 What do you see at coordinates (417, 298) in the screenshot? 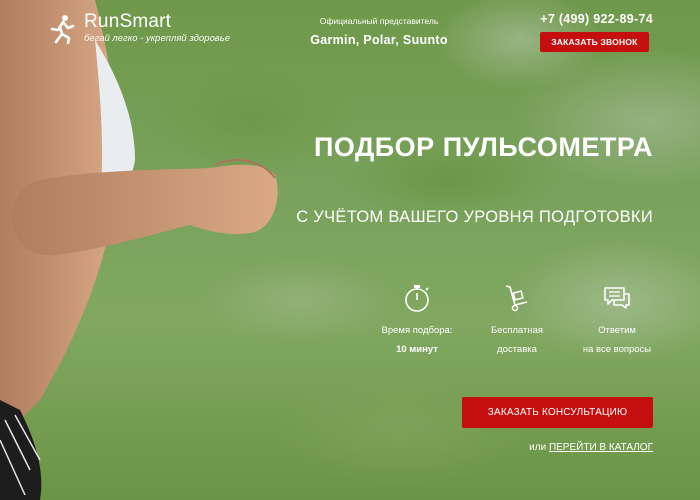
I see `stopwatch-icon` at bounding box center [417, 298].